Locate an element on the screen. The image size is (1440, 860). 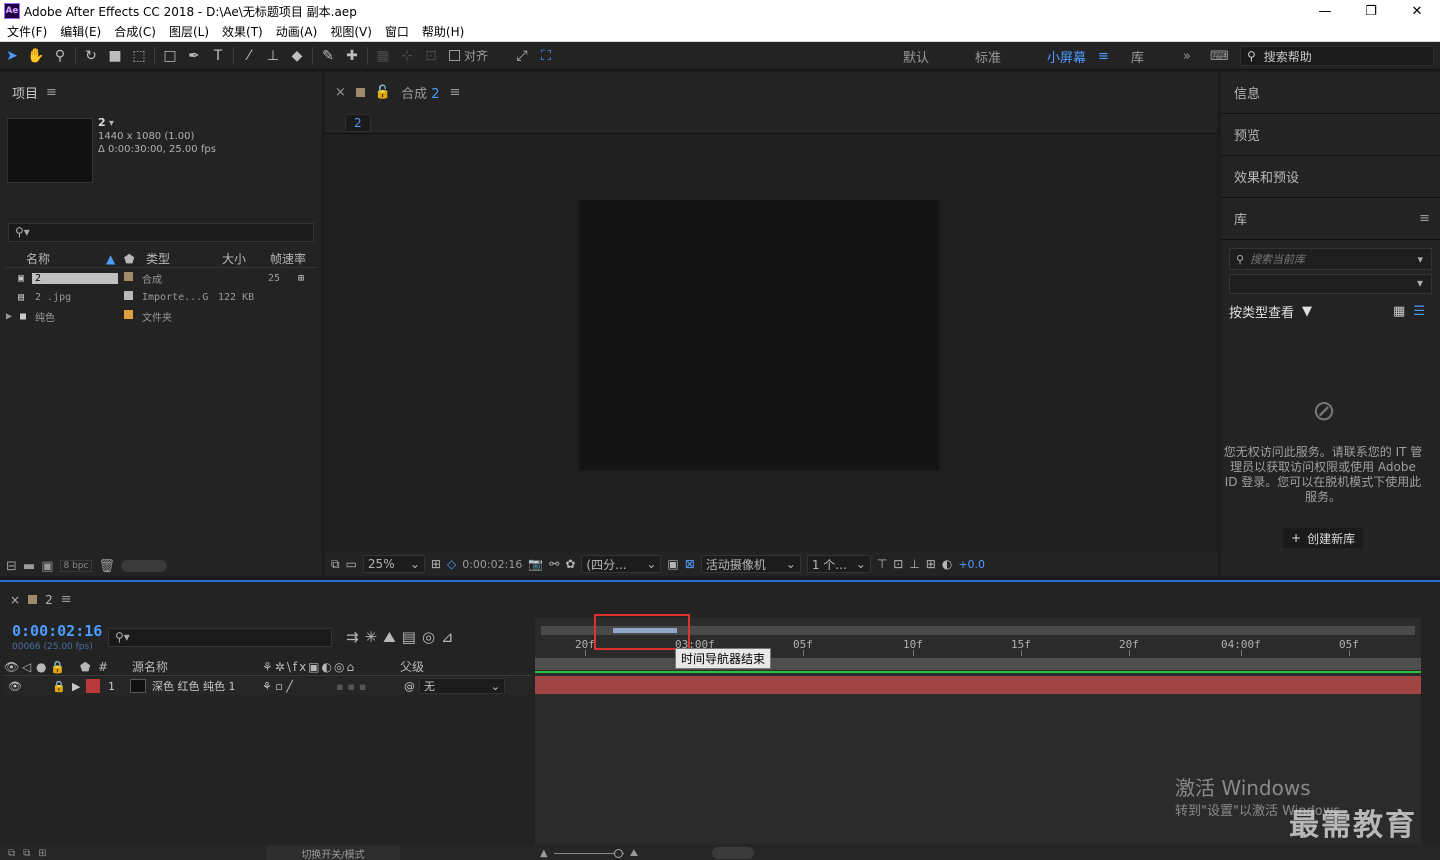
visibility-icon: 👁 is located at coordinates (13, 667).